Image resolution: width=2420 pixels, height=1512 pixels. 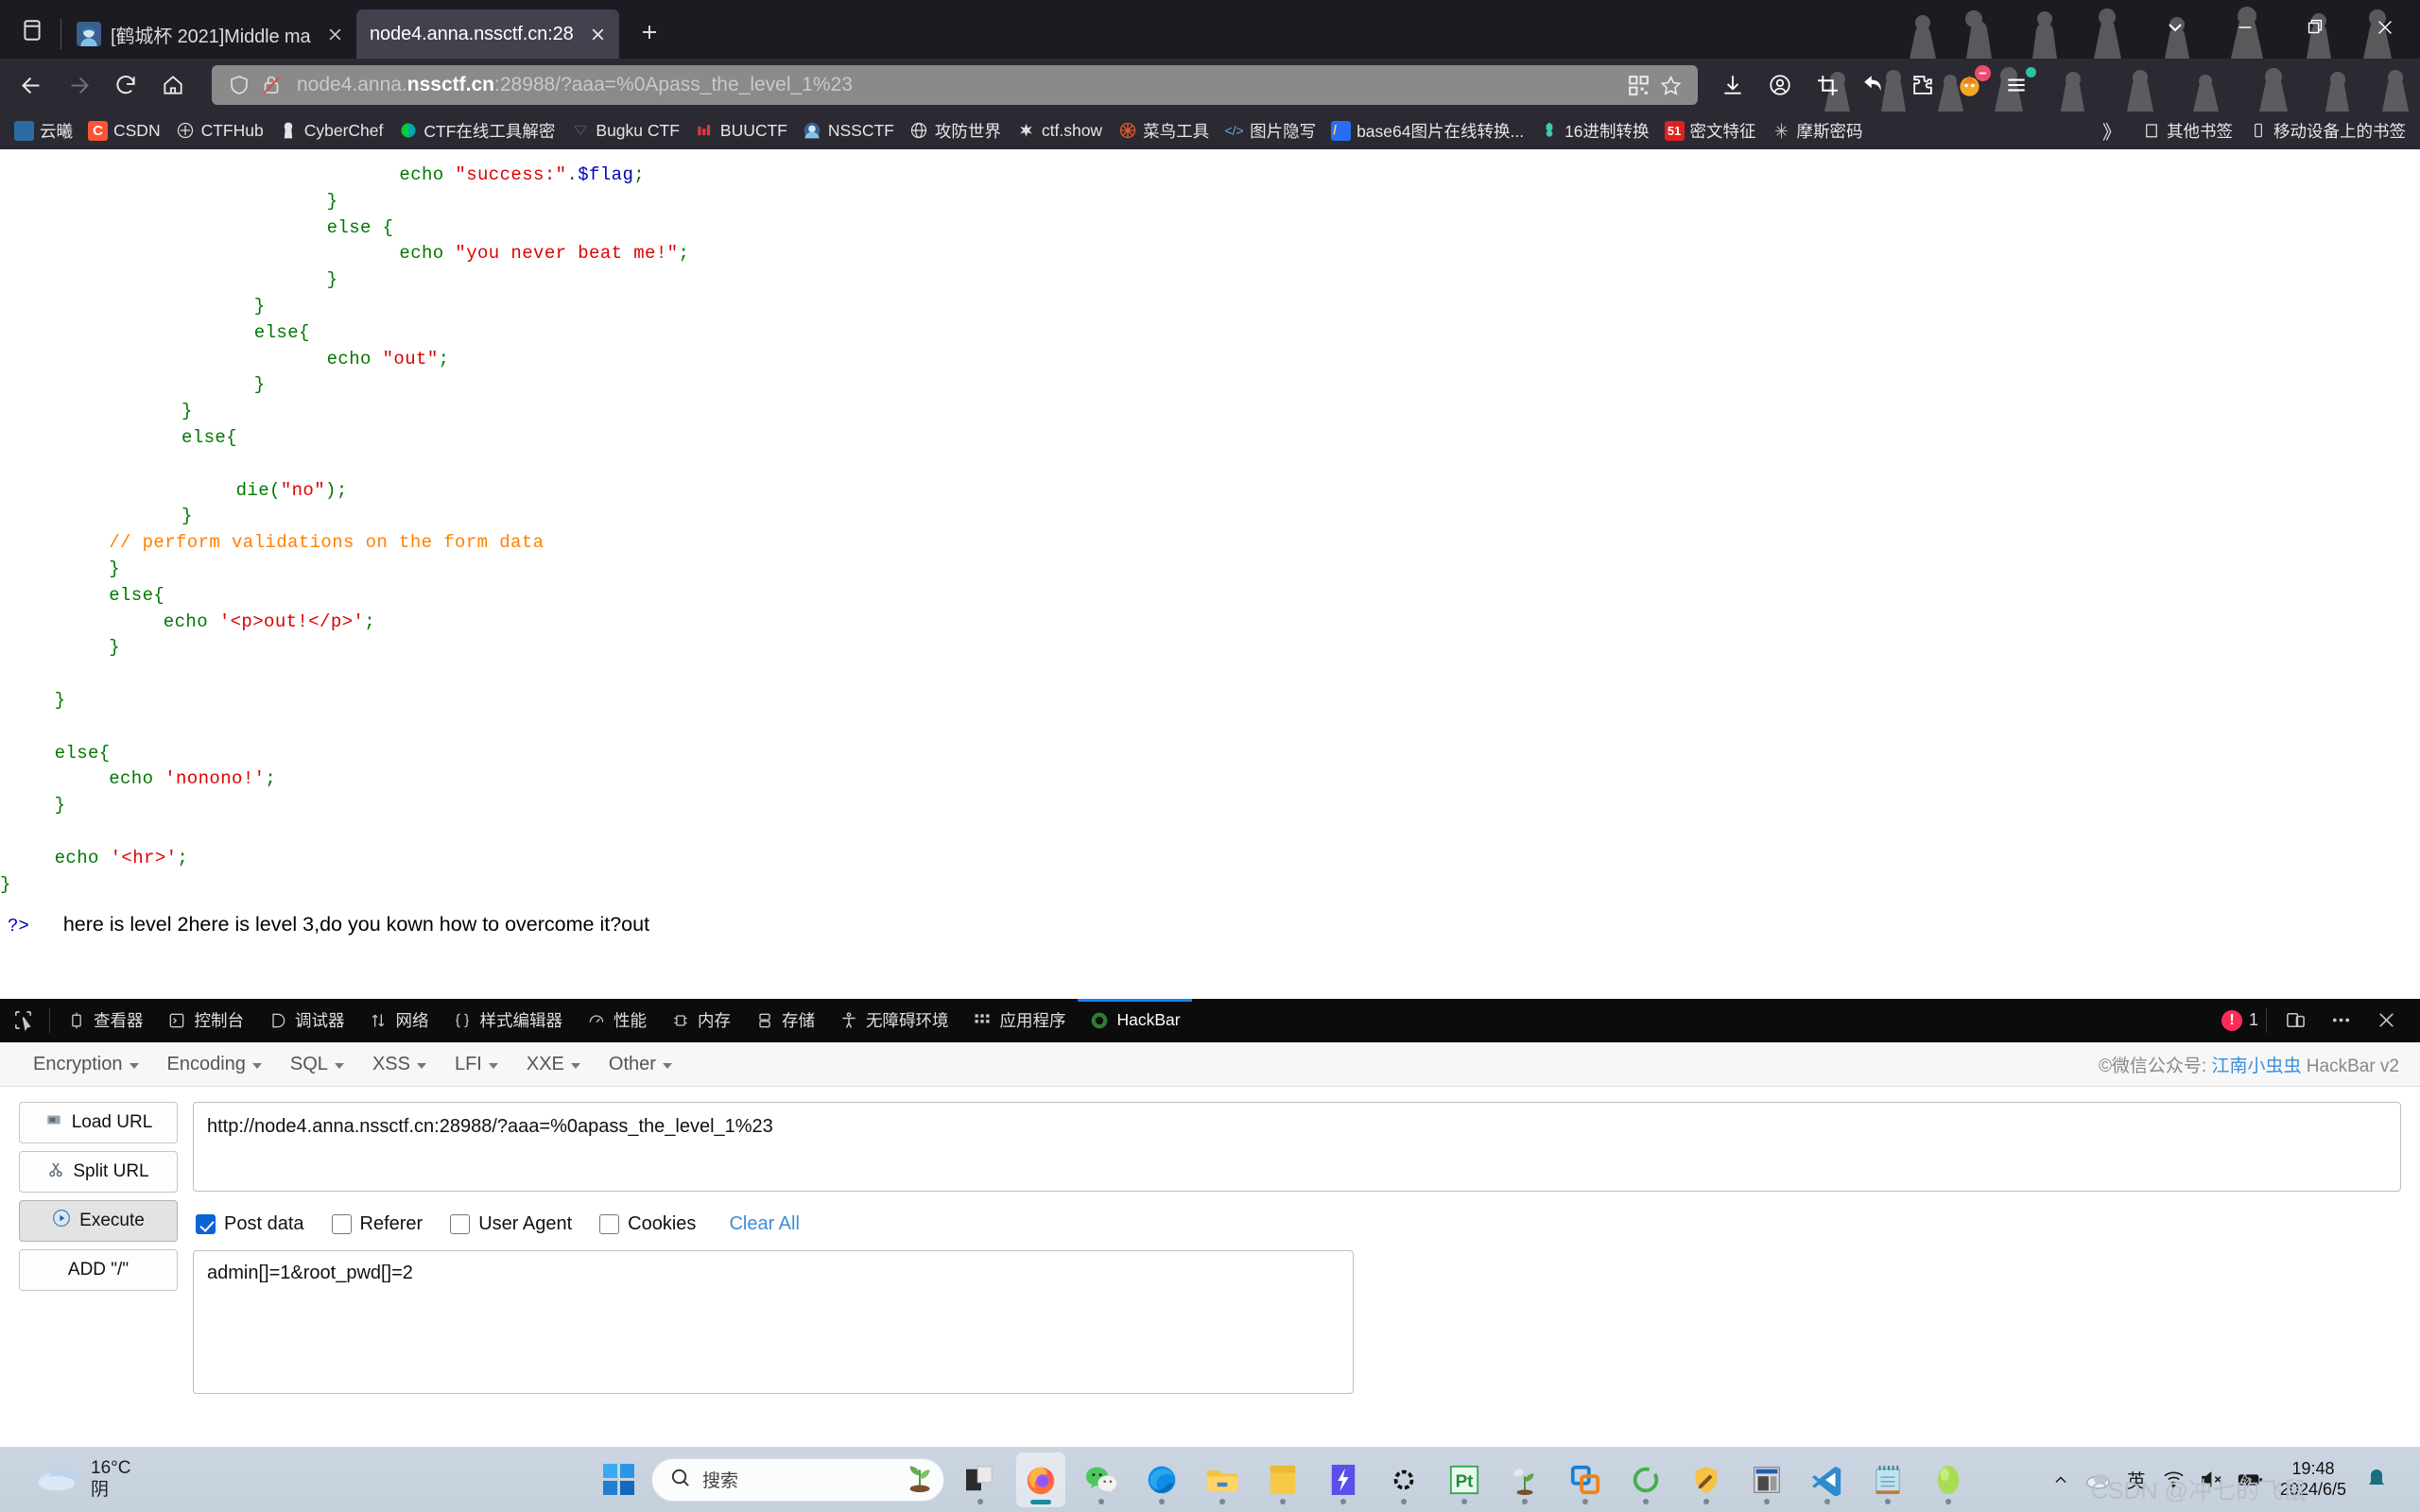 What do you see at coordinates (32, 30) in the screenshot?
I see `list-all-tabs-button` at bounding box center [32, 30].